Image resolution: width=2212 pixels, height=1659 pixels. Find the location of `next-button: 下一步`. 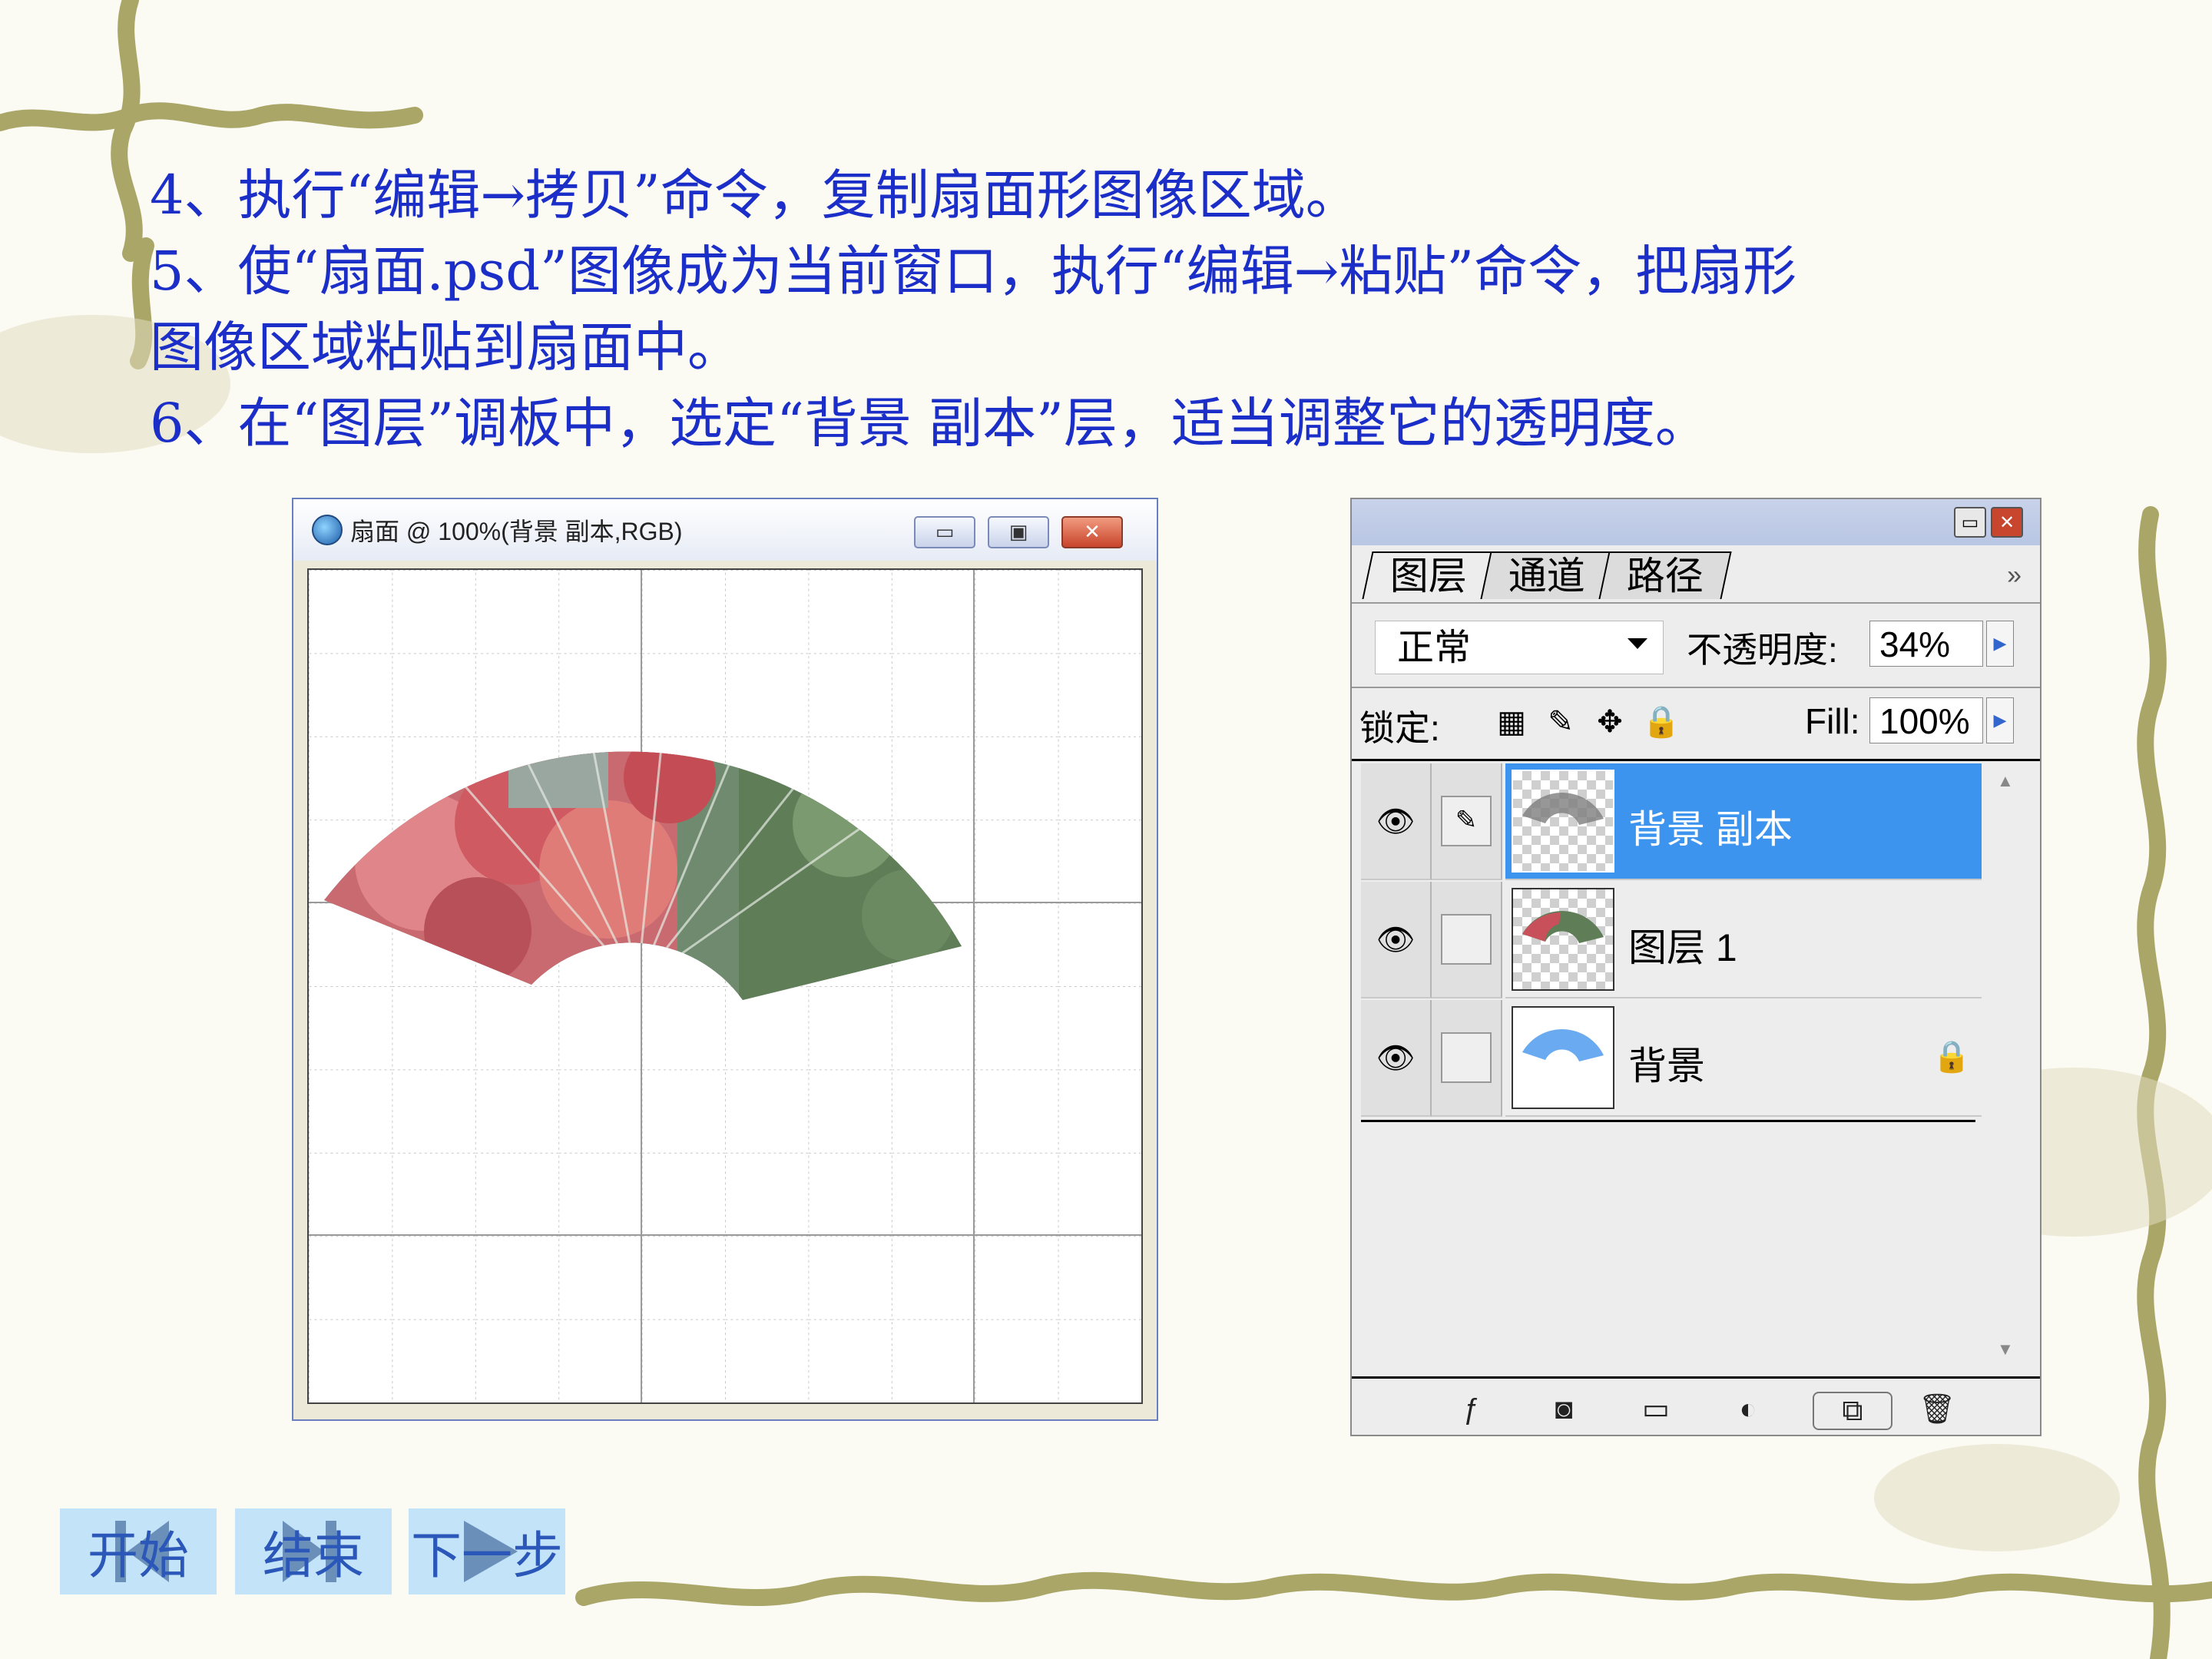

next-button: 下一步 is located at coordinates (487, 1551).